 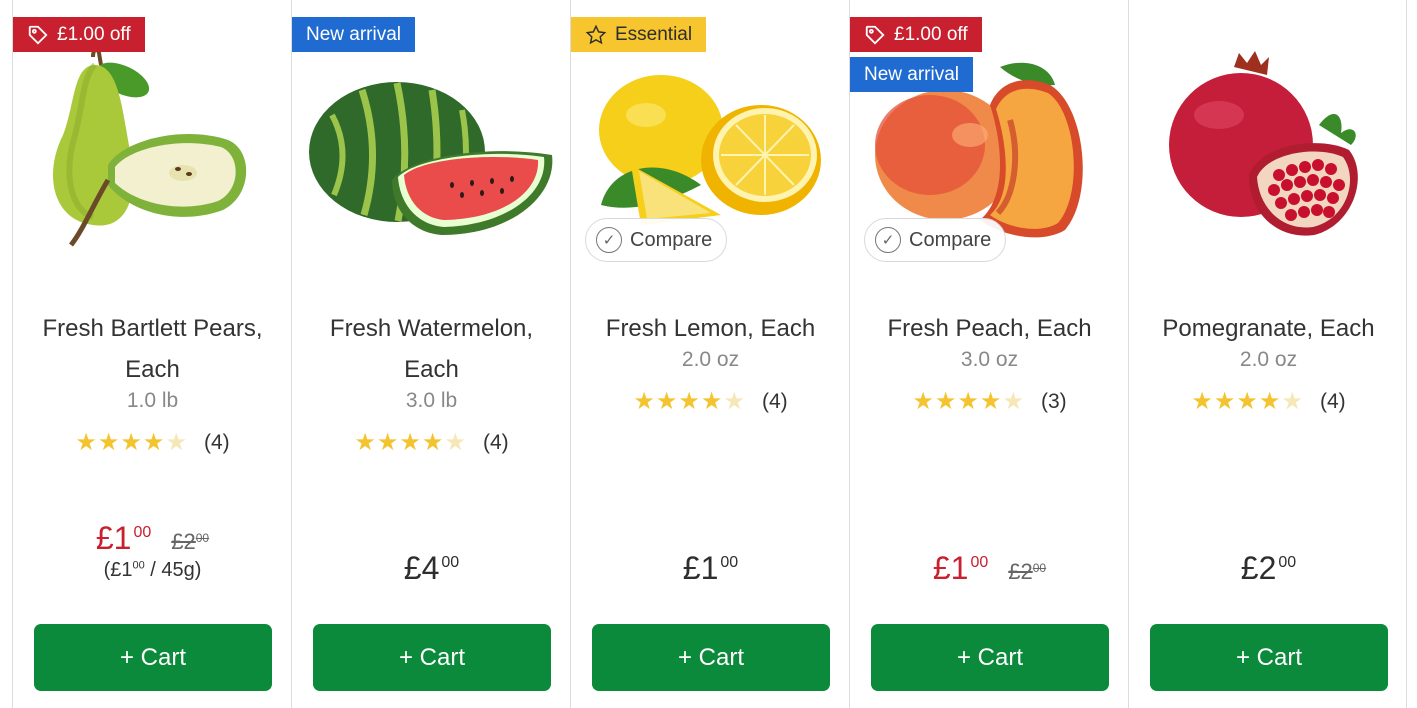 I want to click on product-name: Fresh Bartlett Pears, Each, so click(x=152, y=349).